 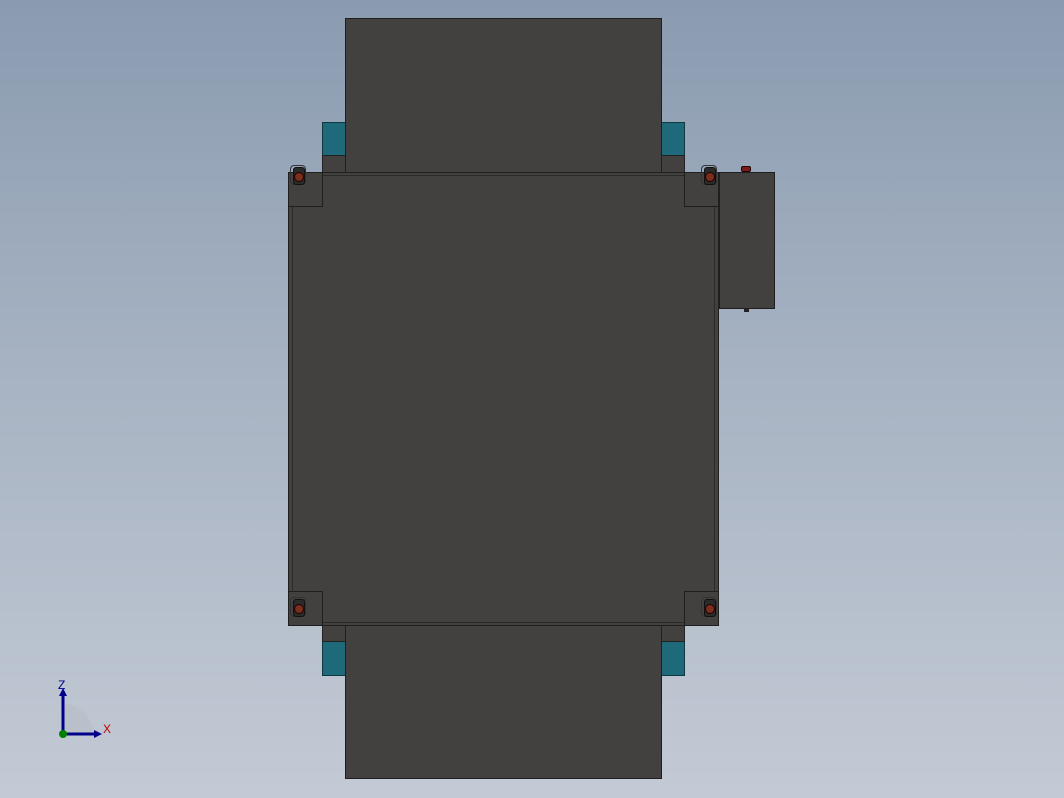 I want to click on caster-bottom-right, so click(x=709, y=607).